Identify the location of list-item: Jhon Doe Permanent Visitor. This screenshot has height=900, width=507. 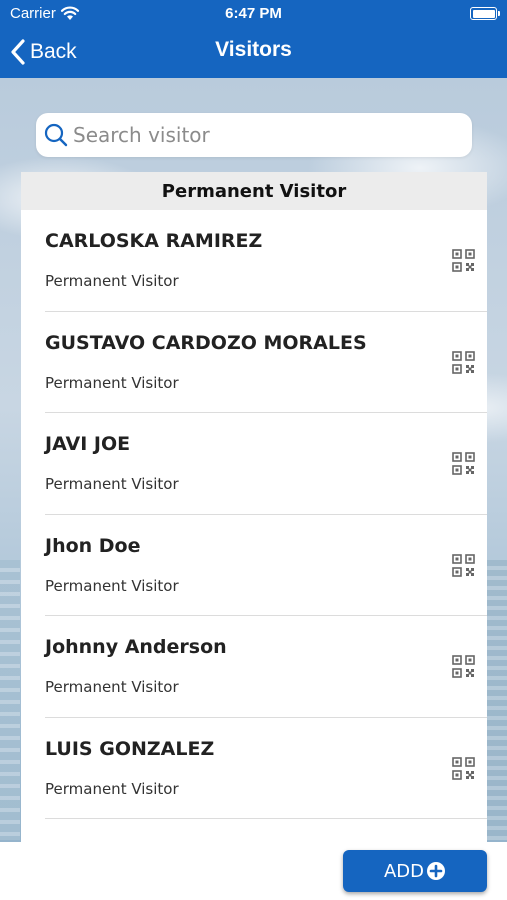
(266, 565).